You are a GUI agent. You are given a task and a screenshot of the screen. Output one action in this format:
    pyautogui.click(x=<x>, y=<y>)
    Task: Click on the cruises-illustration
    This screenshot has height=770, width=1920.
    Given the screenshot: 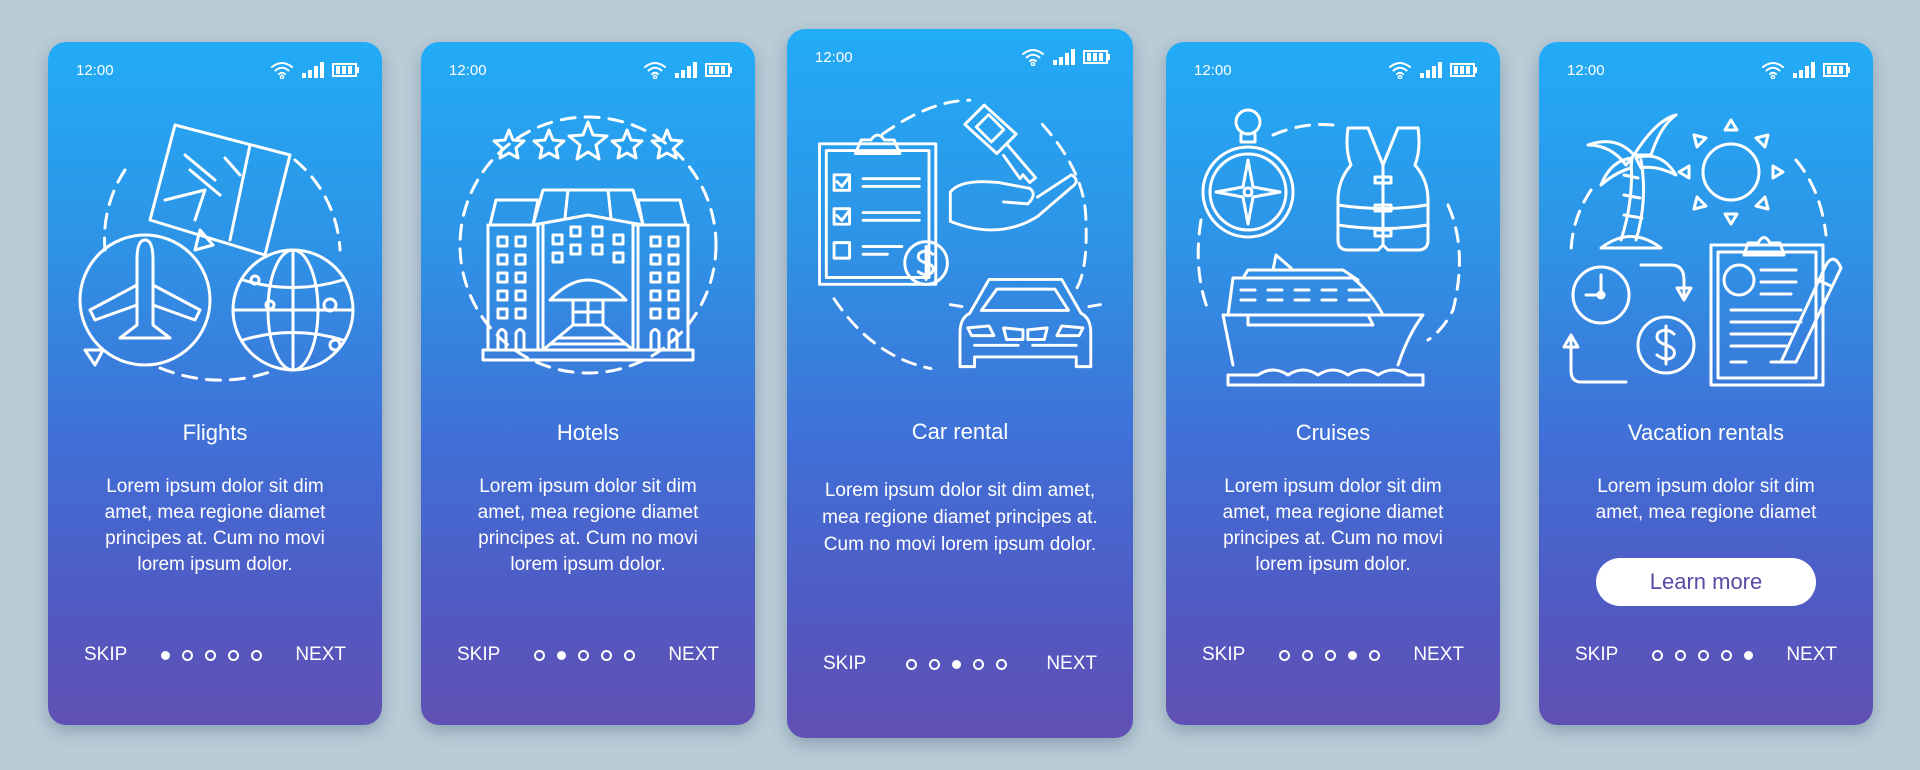 What is the action you would take?
    pyautogui.click(x=1328, y=247)
    